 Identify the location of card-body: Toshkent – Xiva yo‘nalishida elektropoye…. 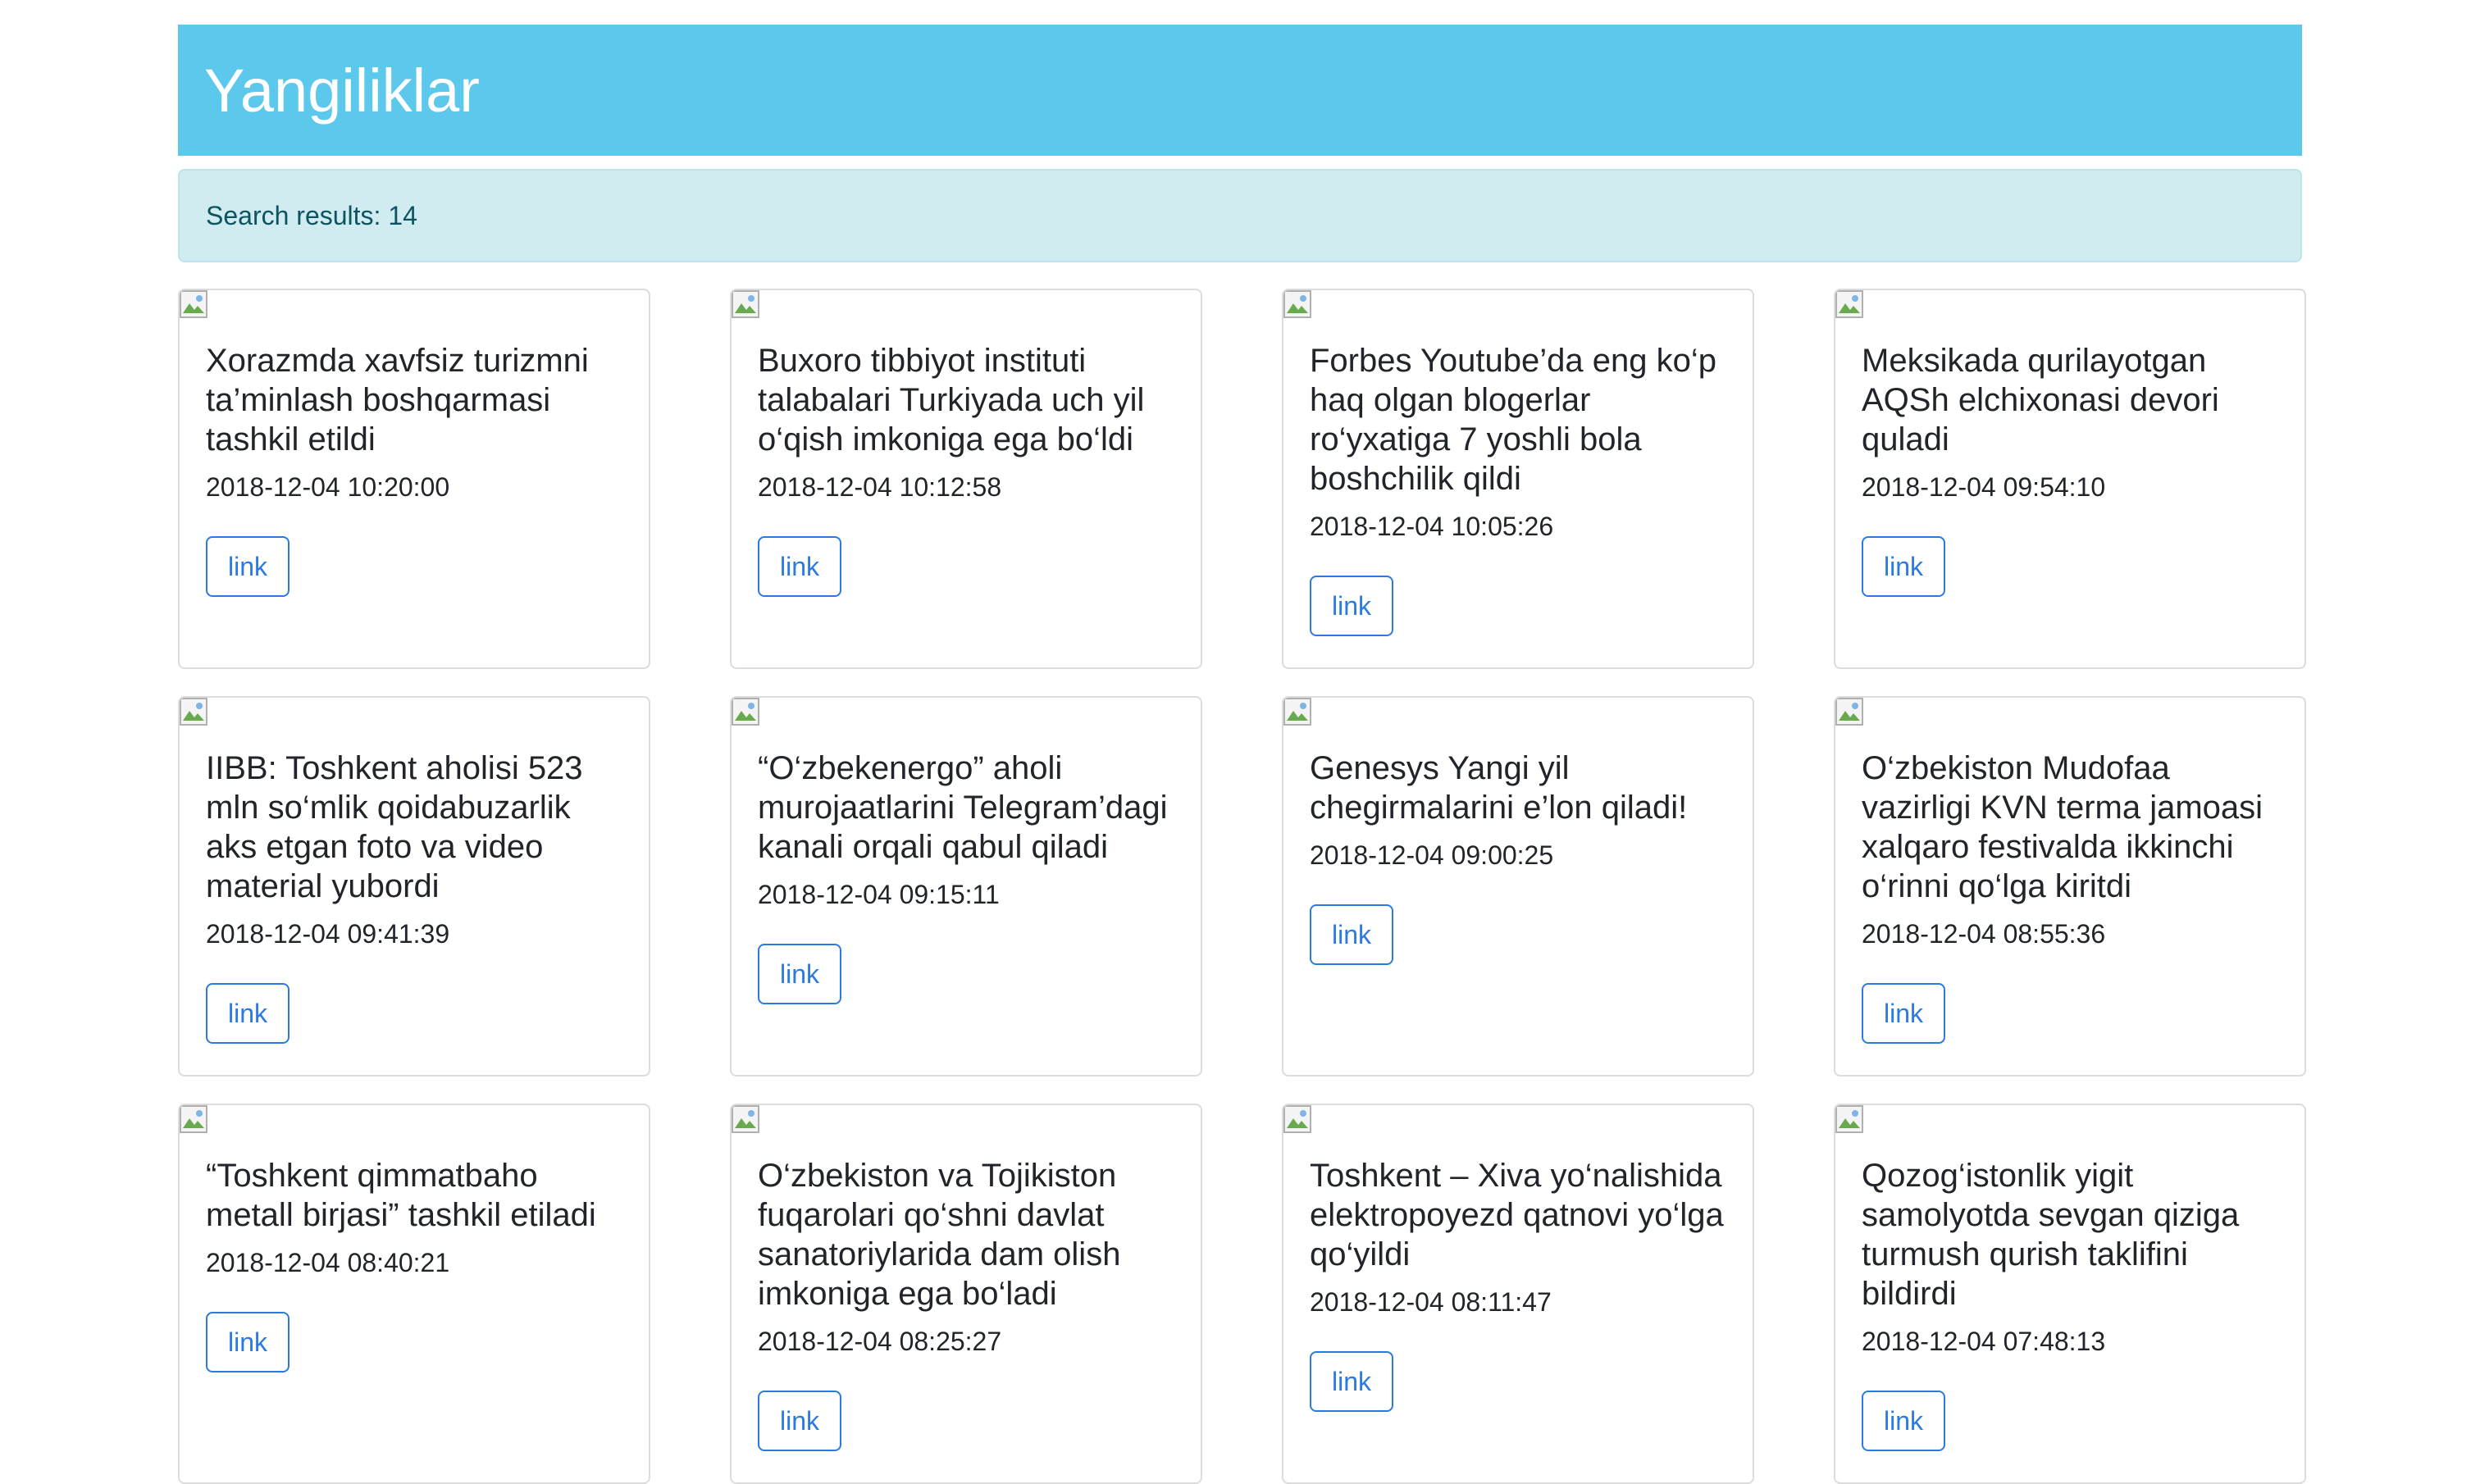
(1520, 1284).